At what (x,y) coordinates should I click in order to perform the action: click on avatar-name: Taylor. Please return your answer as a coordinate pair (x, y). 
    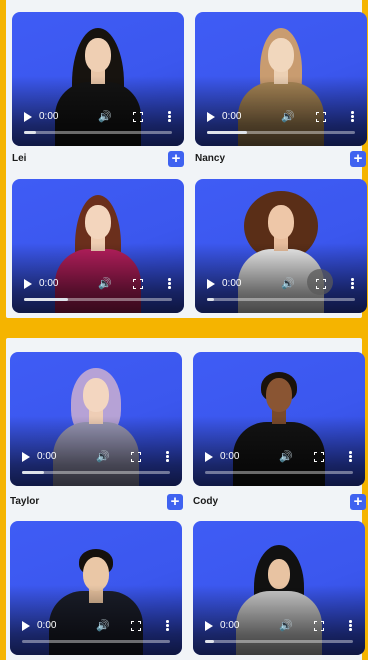
    Looking at the image, I should click on (25, 501).